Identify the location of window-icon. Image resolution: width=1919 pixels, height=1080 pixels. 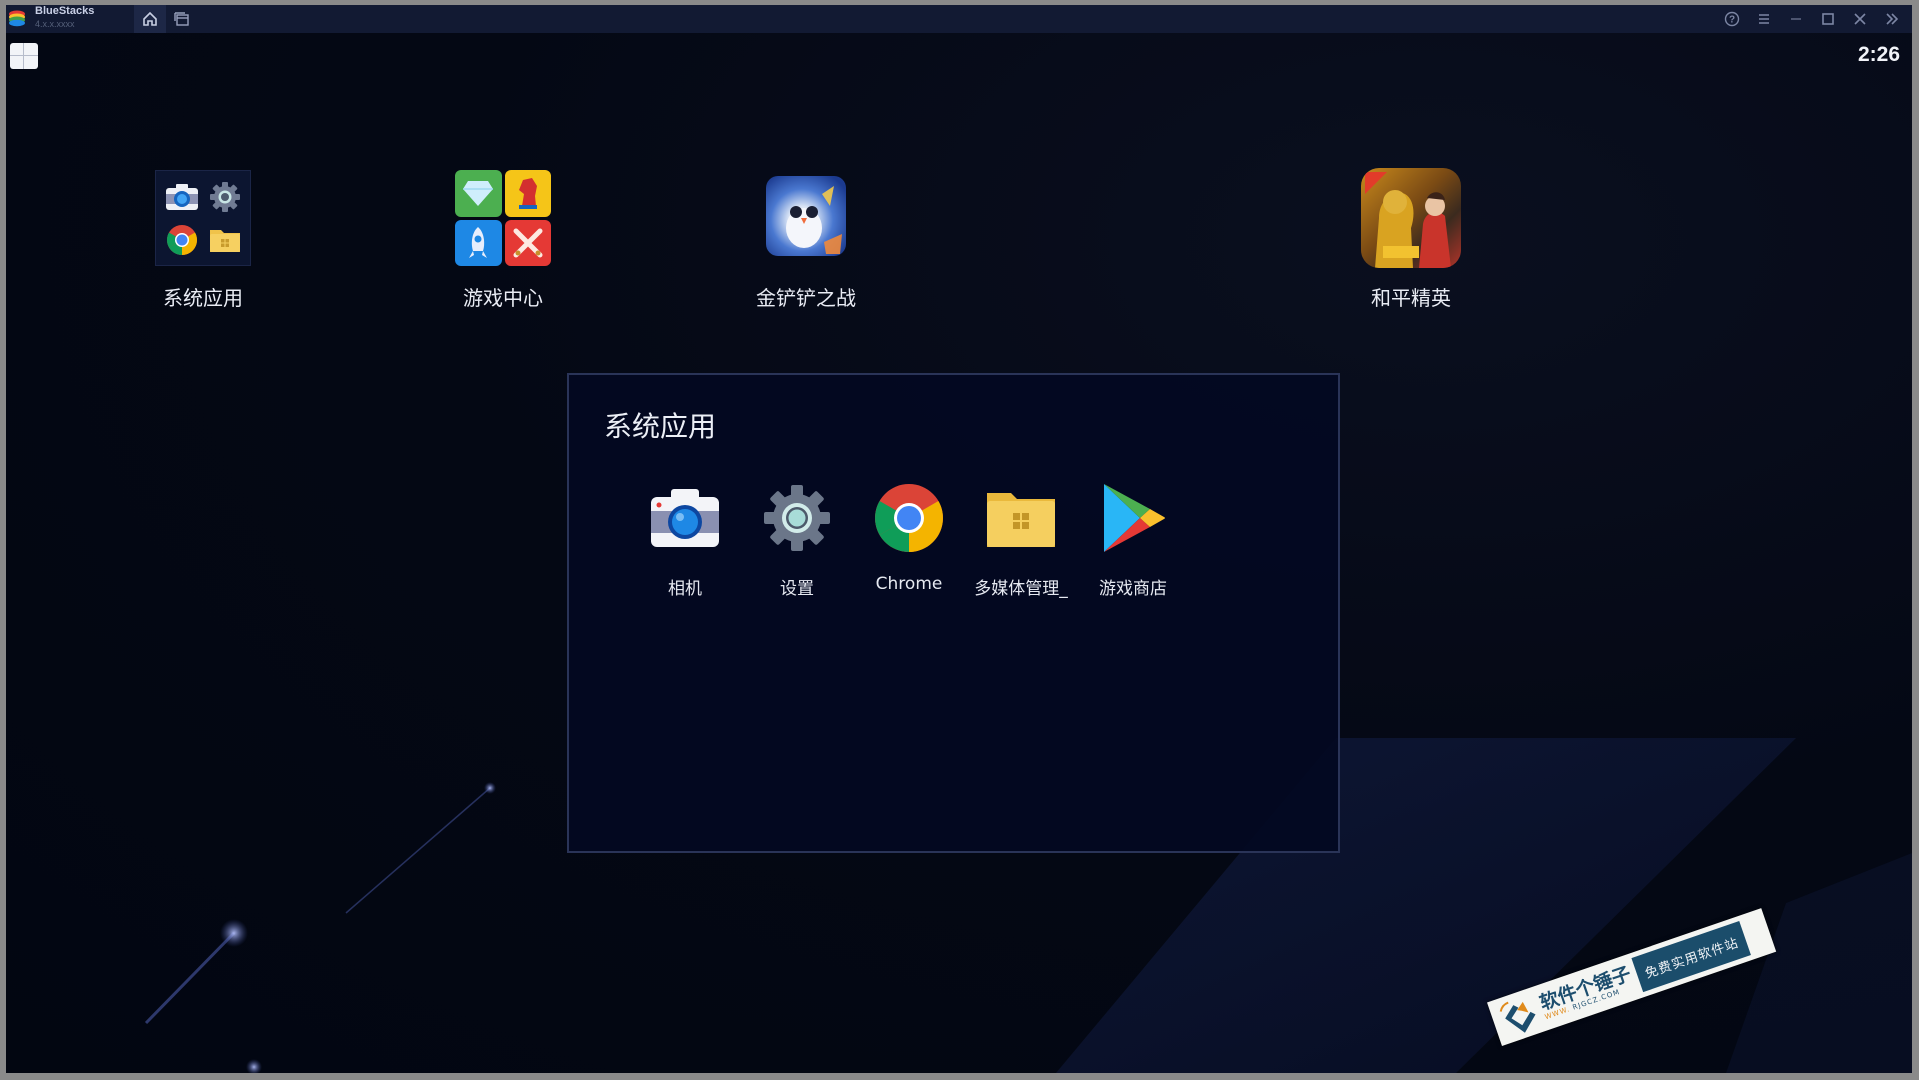
(181, 19).